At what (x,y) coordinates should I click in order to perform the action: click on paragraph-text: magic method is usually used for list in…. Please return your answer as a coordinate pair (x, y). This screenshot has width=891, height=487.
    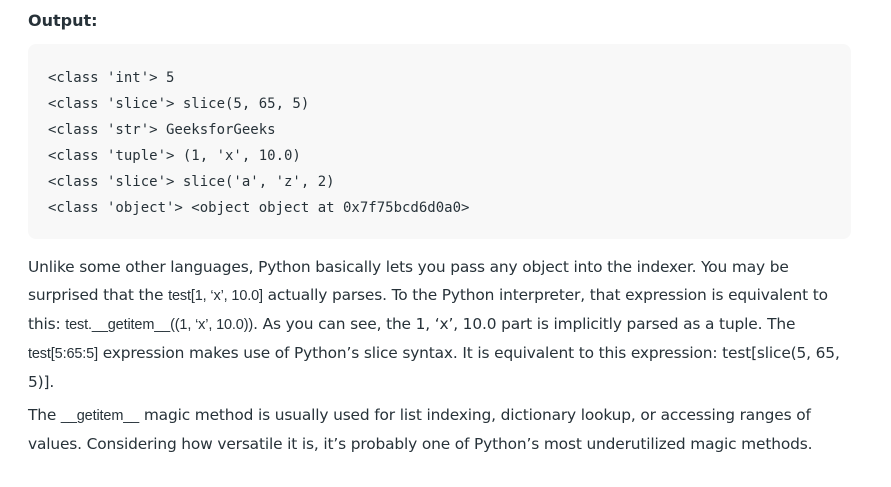
    Looking at the image, I should click on (420, 429).